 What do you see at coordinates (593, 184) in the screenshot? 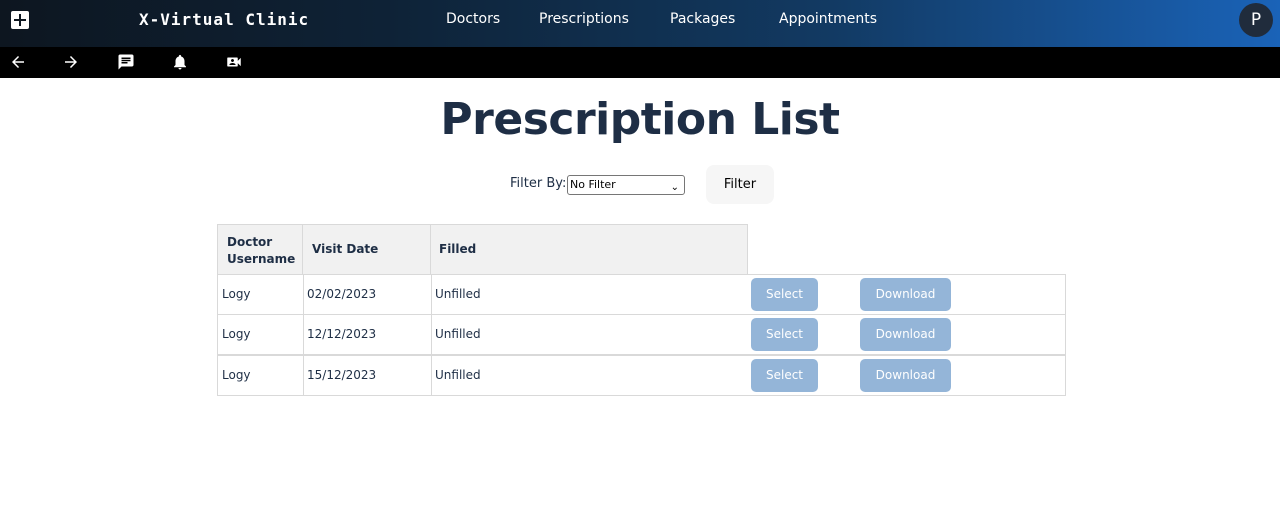
I see `filter-select-value: No Filter` at bounding box center [593, 184].